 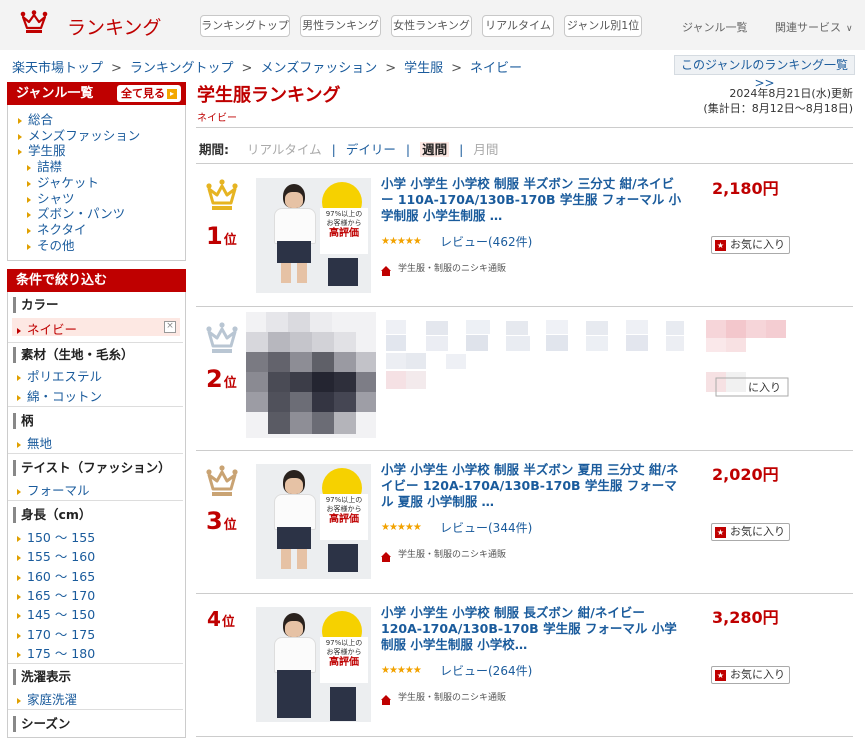 What do you see at coordinates (745, 188) in the screenshot?
I see `price: 2,180円` at bounding box center [745, 188].